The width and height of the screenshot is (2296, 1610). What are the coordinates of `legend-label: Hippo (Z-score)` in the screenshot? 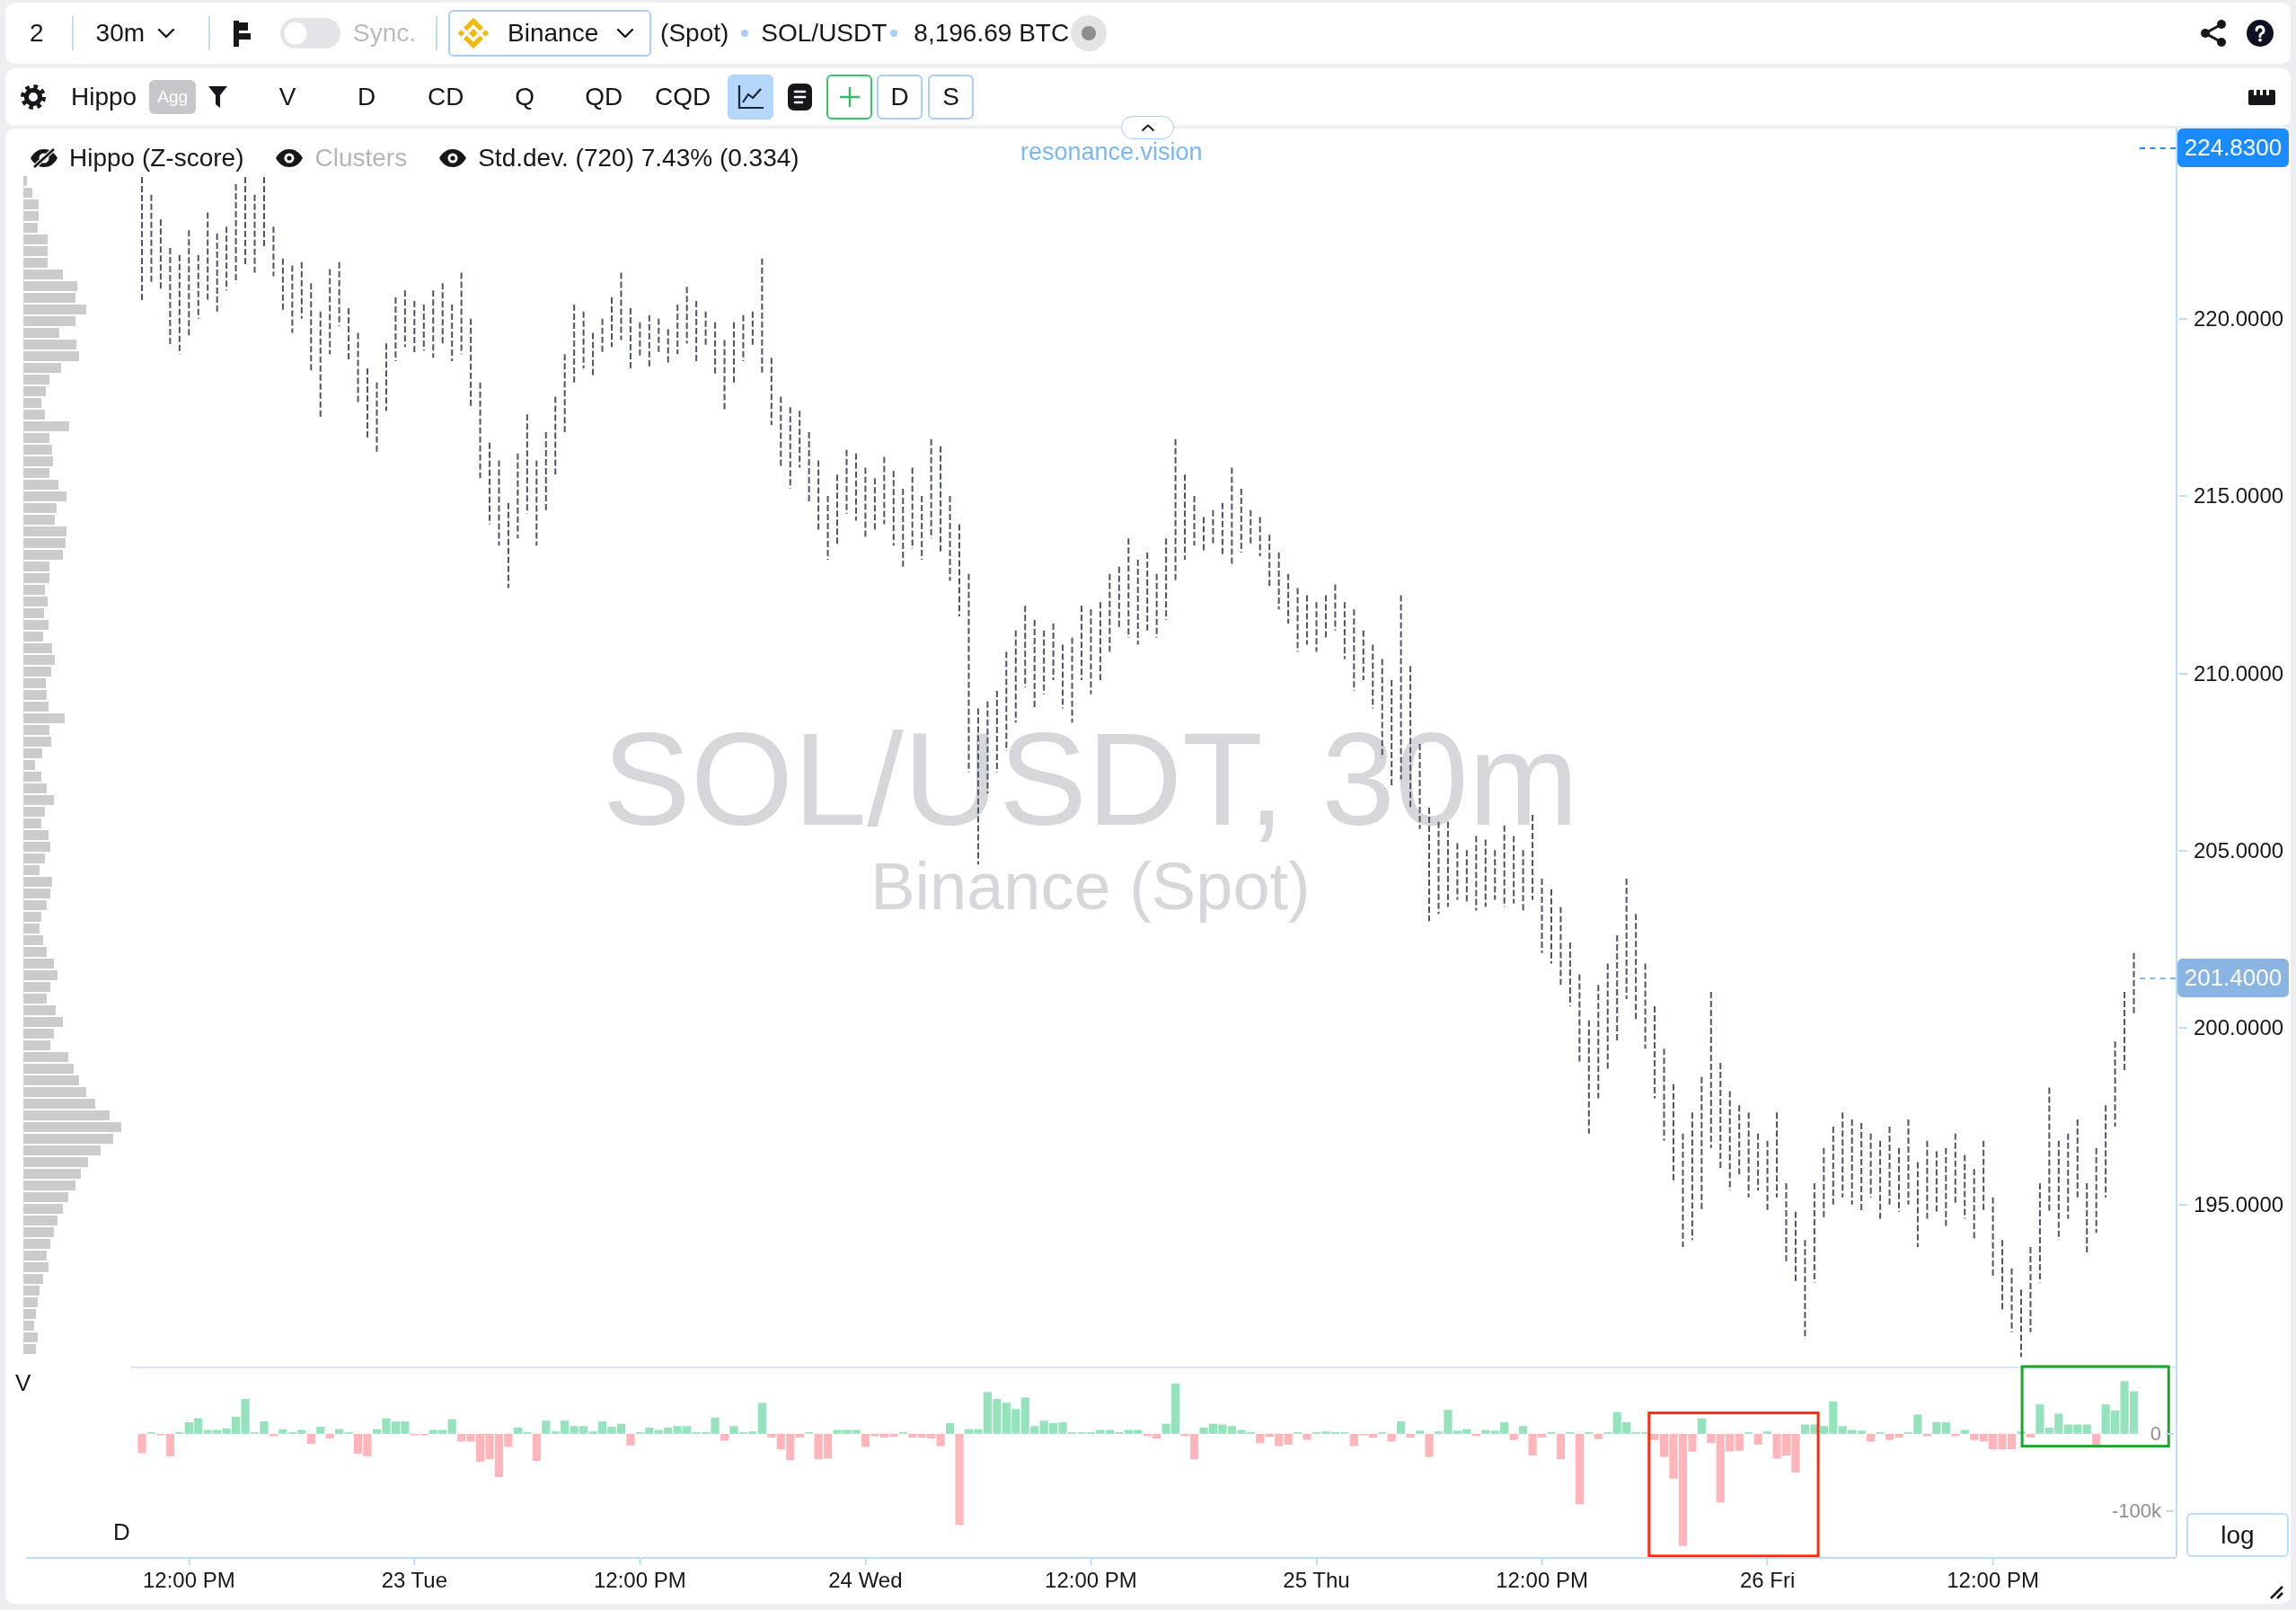 It's located at (156, 158).